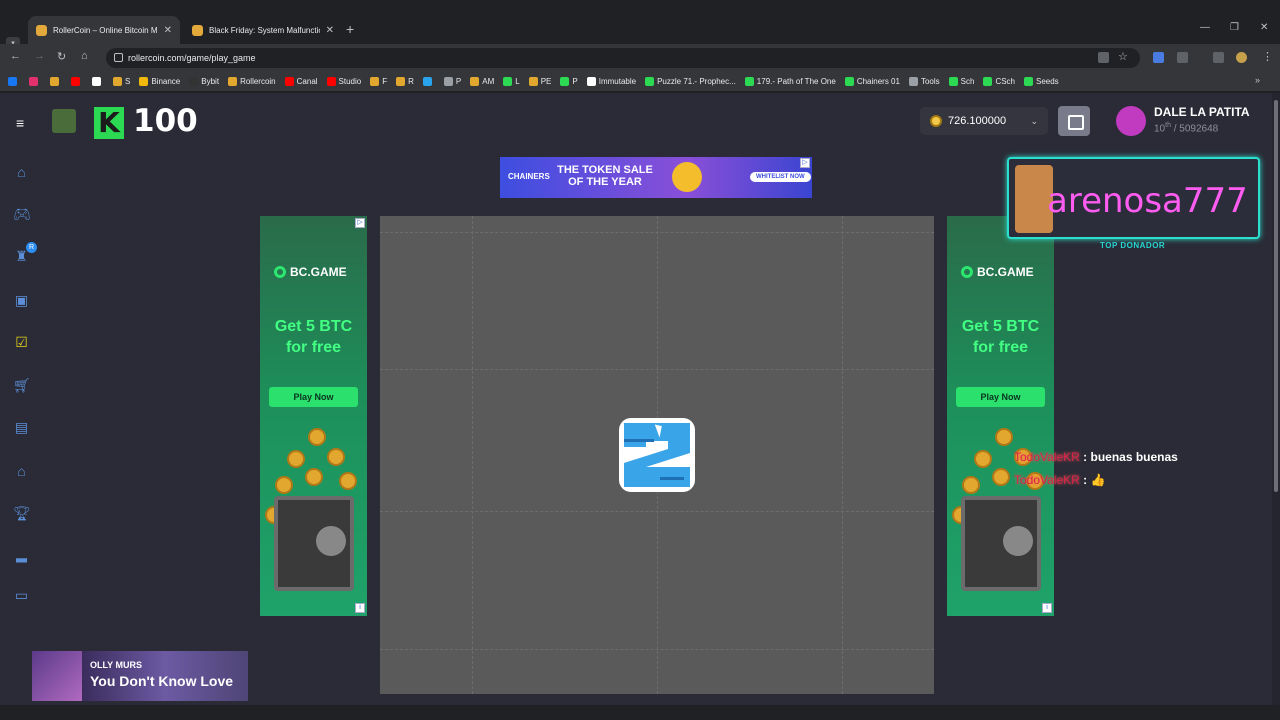 The width and height of the screenshot is (1280, 720). I want to click on city-nav-icon: ⌂, so click(21, 471).